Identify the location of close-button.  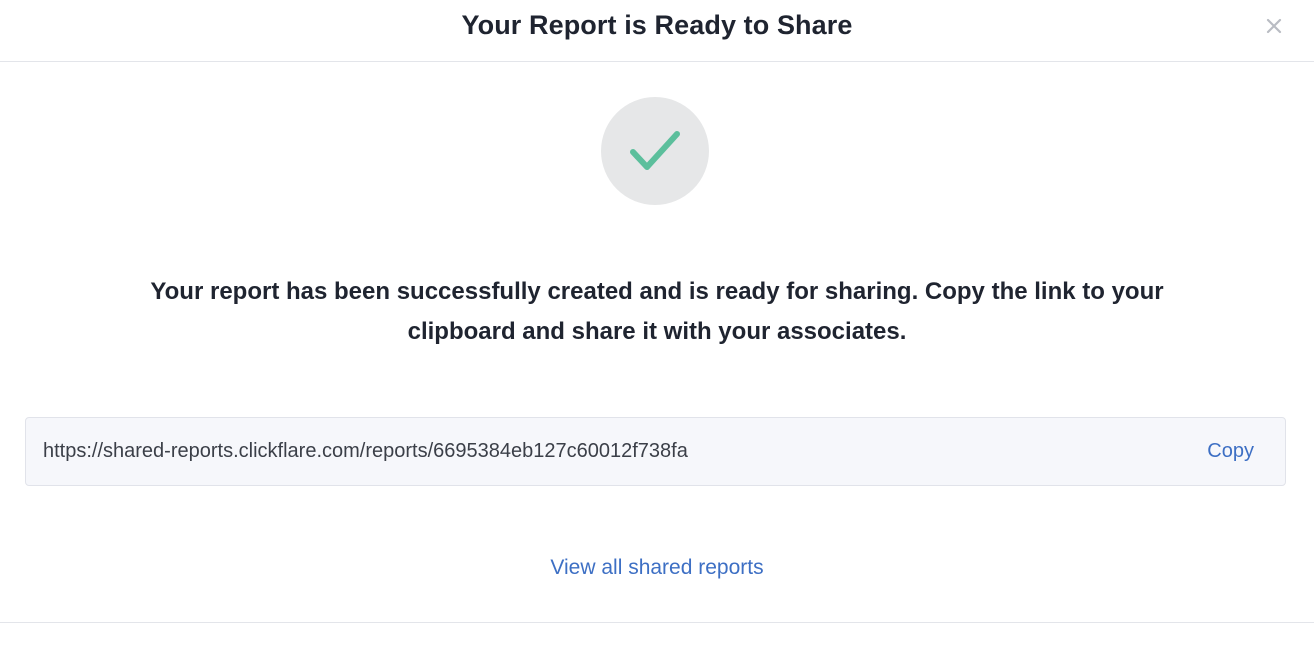
(1274, 26).